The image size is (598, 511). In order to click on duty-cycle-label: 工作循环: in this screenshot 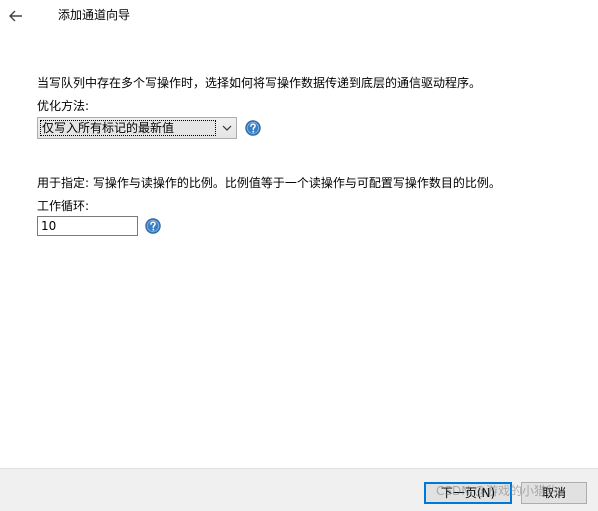, I will do `click(63, 206)`.